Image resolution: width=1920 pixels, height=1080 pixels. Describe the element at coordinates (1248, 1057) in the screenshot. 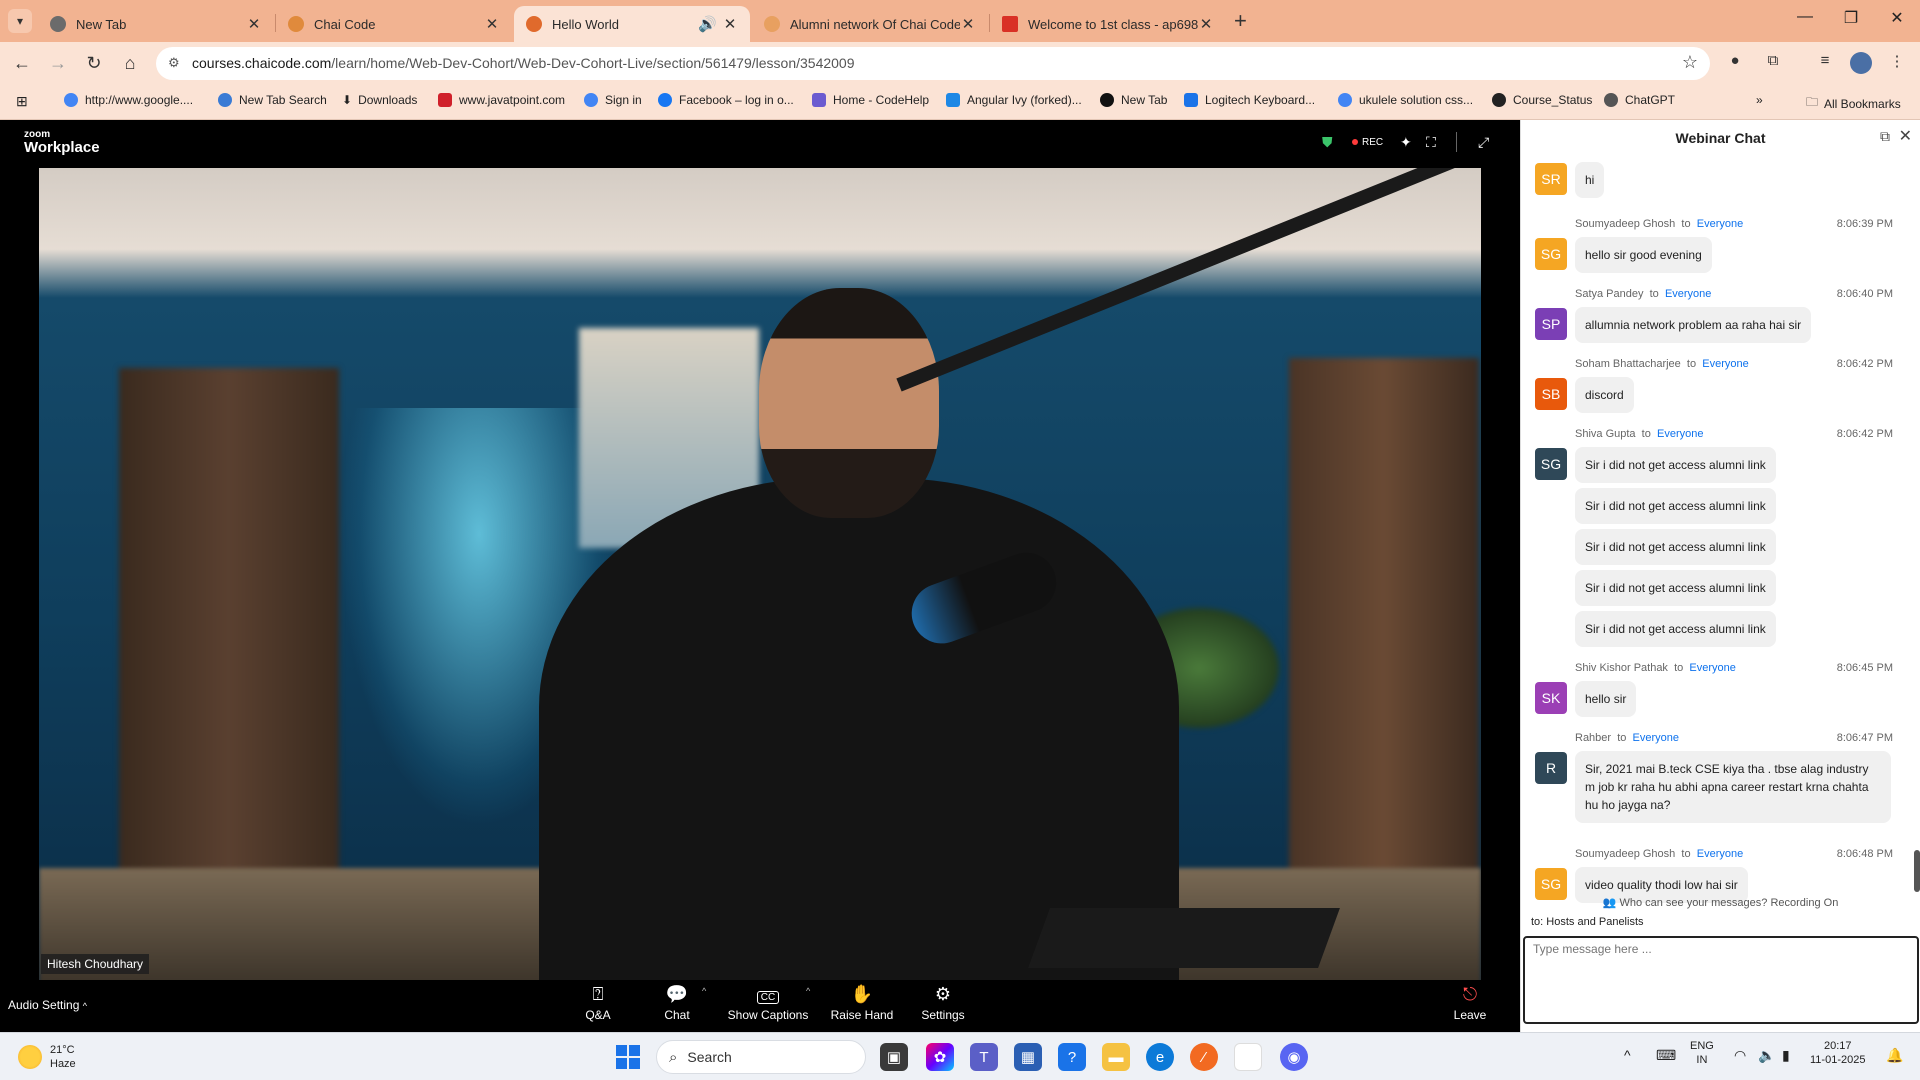

I see `chrome-icon` at that location.